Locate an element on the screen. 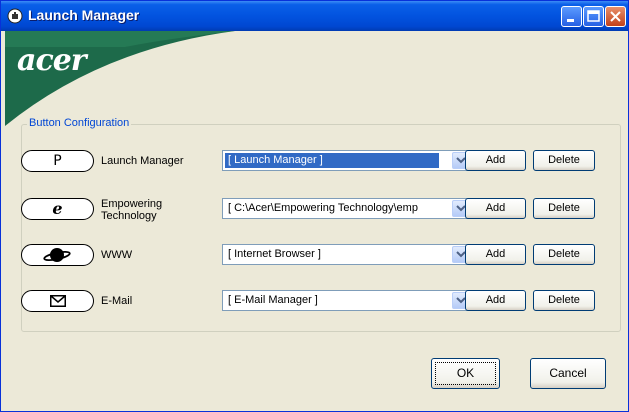 The height and width of the screenshot is (412, 629). row-label-launch-manager: Launch Manager is located at coordinates (142, 161).